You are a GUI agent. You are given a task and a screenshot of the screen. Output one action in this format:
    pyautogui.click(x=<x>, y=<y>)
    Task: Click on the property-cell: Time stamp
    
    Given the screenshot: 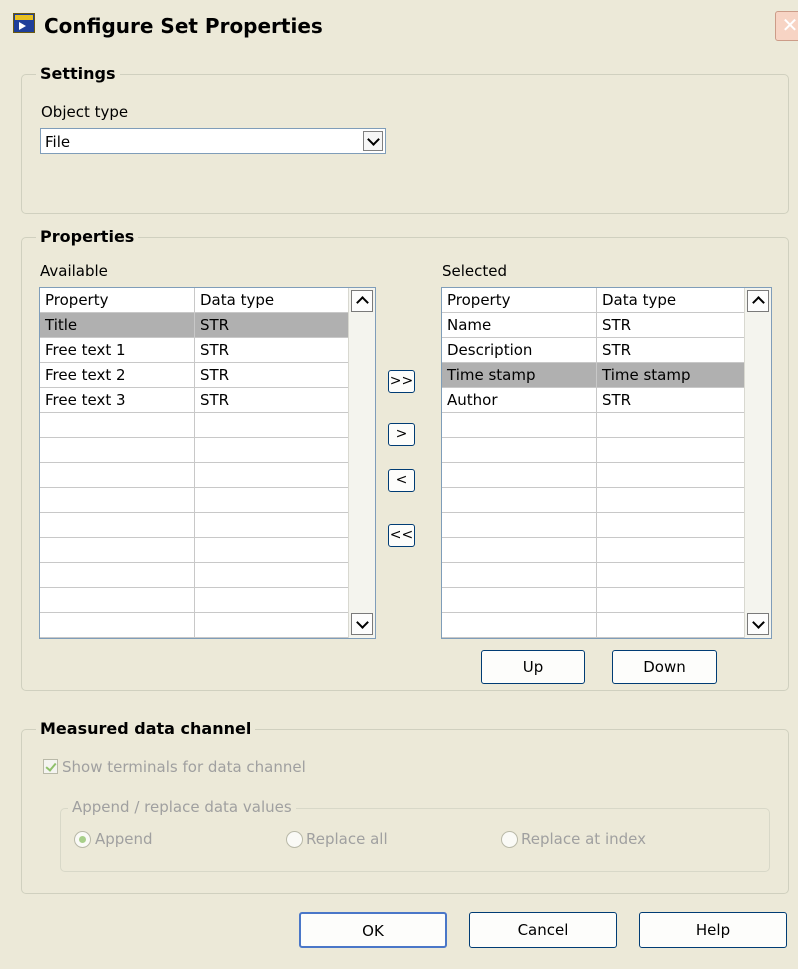 What is the action you would take?
    pyautogui.click(x=519, y=375)
    